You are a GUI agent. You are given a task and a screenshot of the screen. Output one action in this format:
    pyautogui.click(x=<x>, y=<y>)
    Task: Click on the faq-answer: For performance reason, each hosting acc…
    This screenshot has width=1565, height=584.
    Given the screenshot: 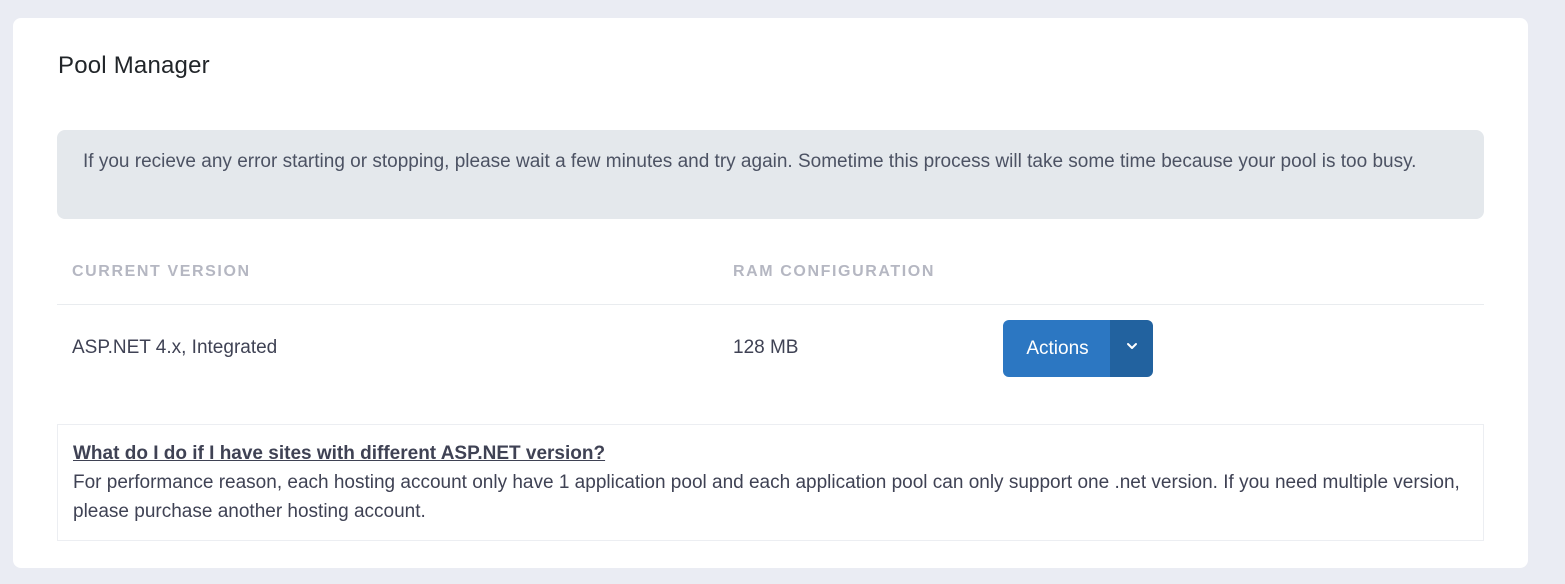 What is the action you would take?
    pyautogui.click(x=766, y=497)
    